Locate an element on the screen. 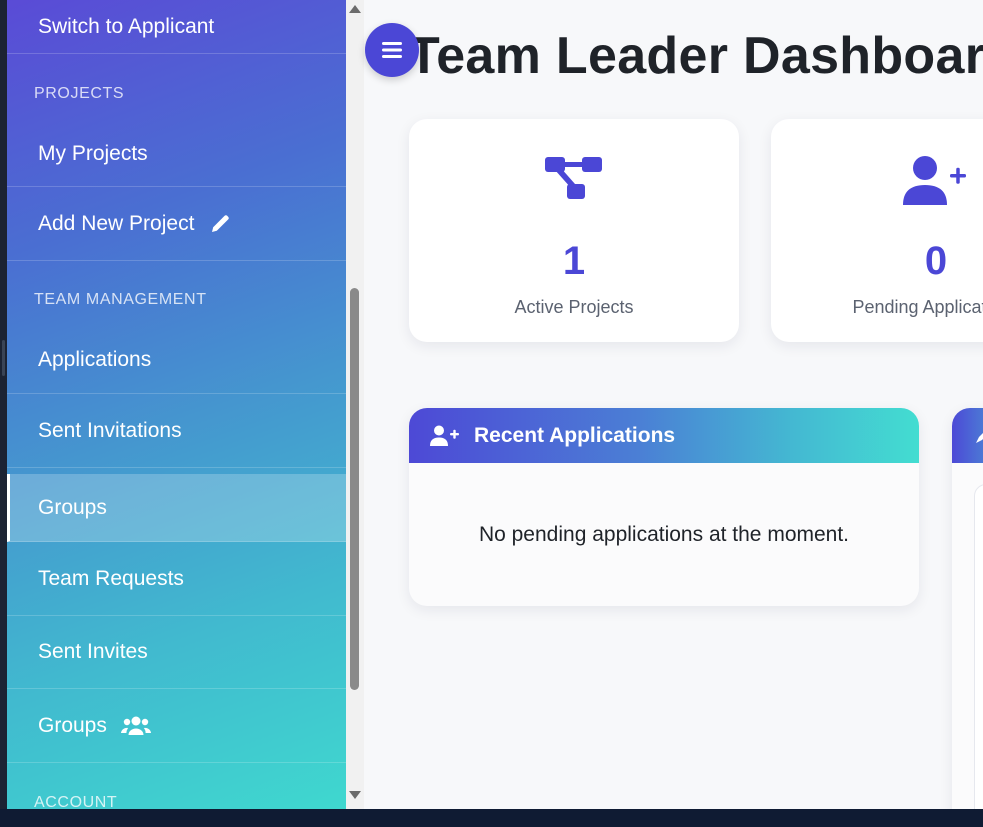  sidebar-item-sent-invites: Sent Invites is located at coordinates (176, 652).